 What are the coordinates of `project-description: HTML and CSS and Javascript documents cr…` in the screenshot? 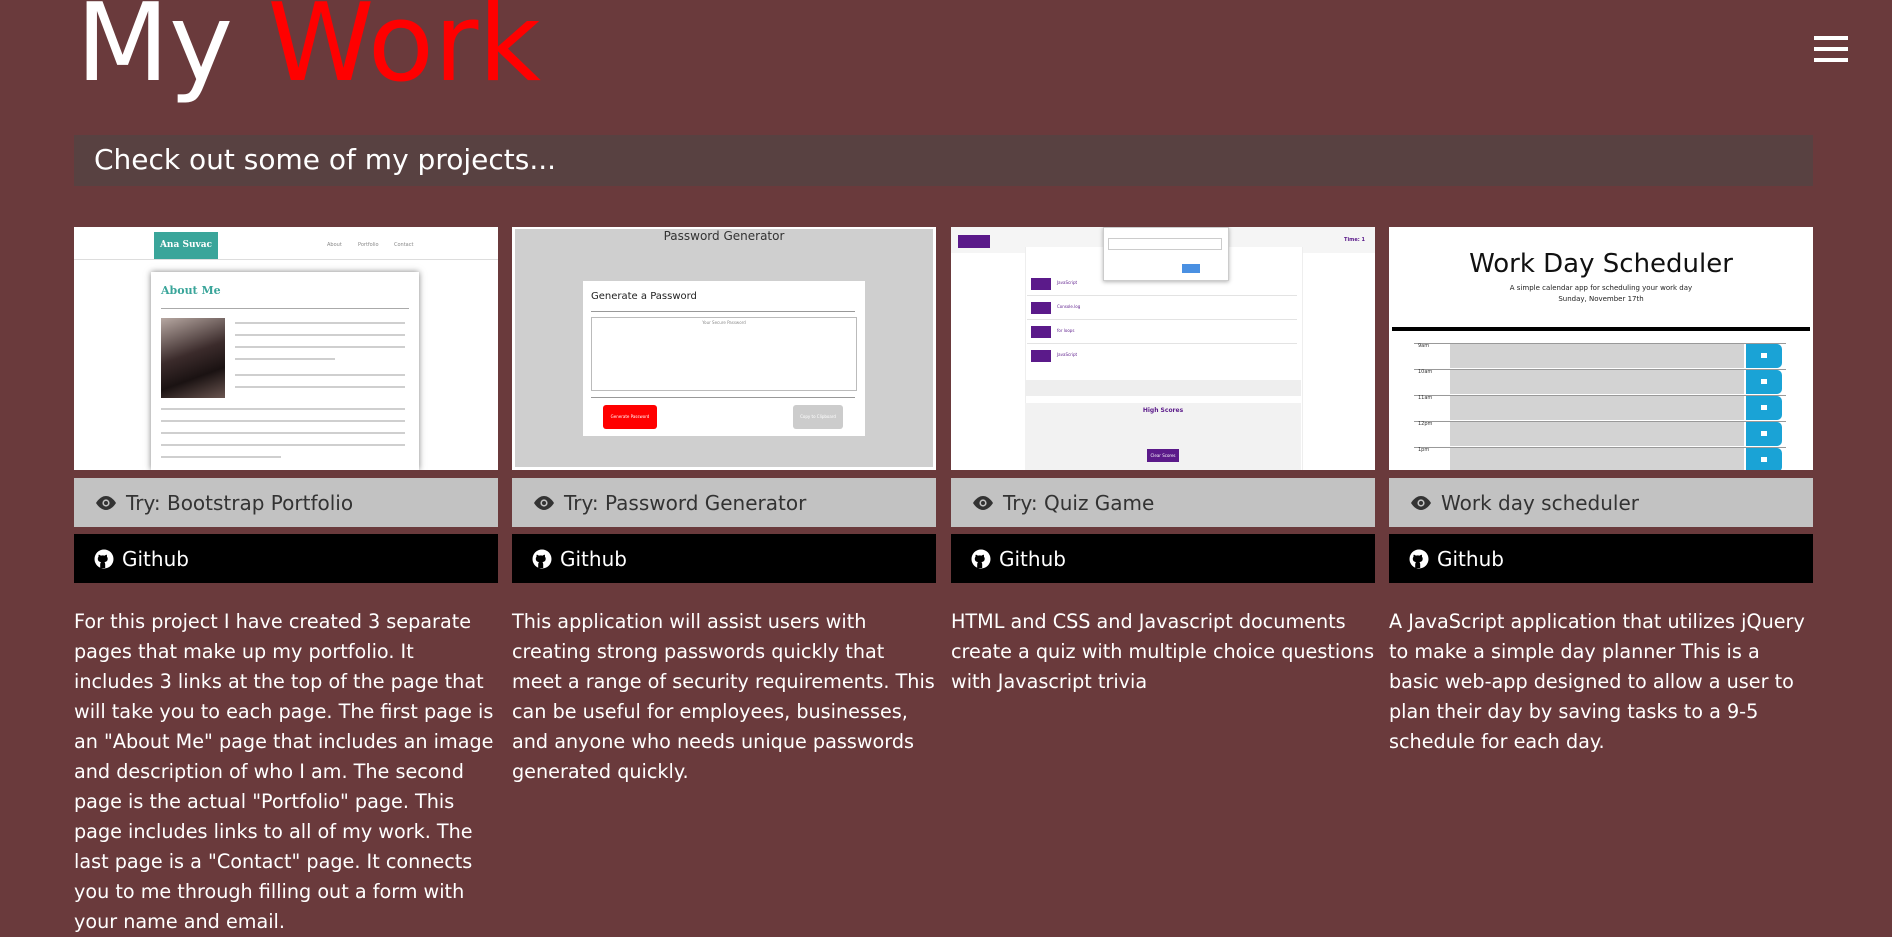 It's located at (1163, 651).